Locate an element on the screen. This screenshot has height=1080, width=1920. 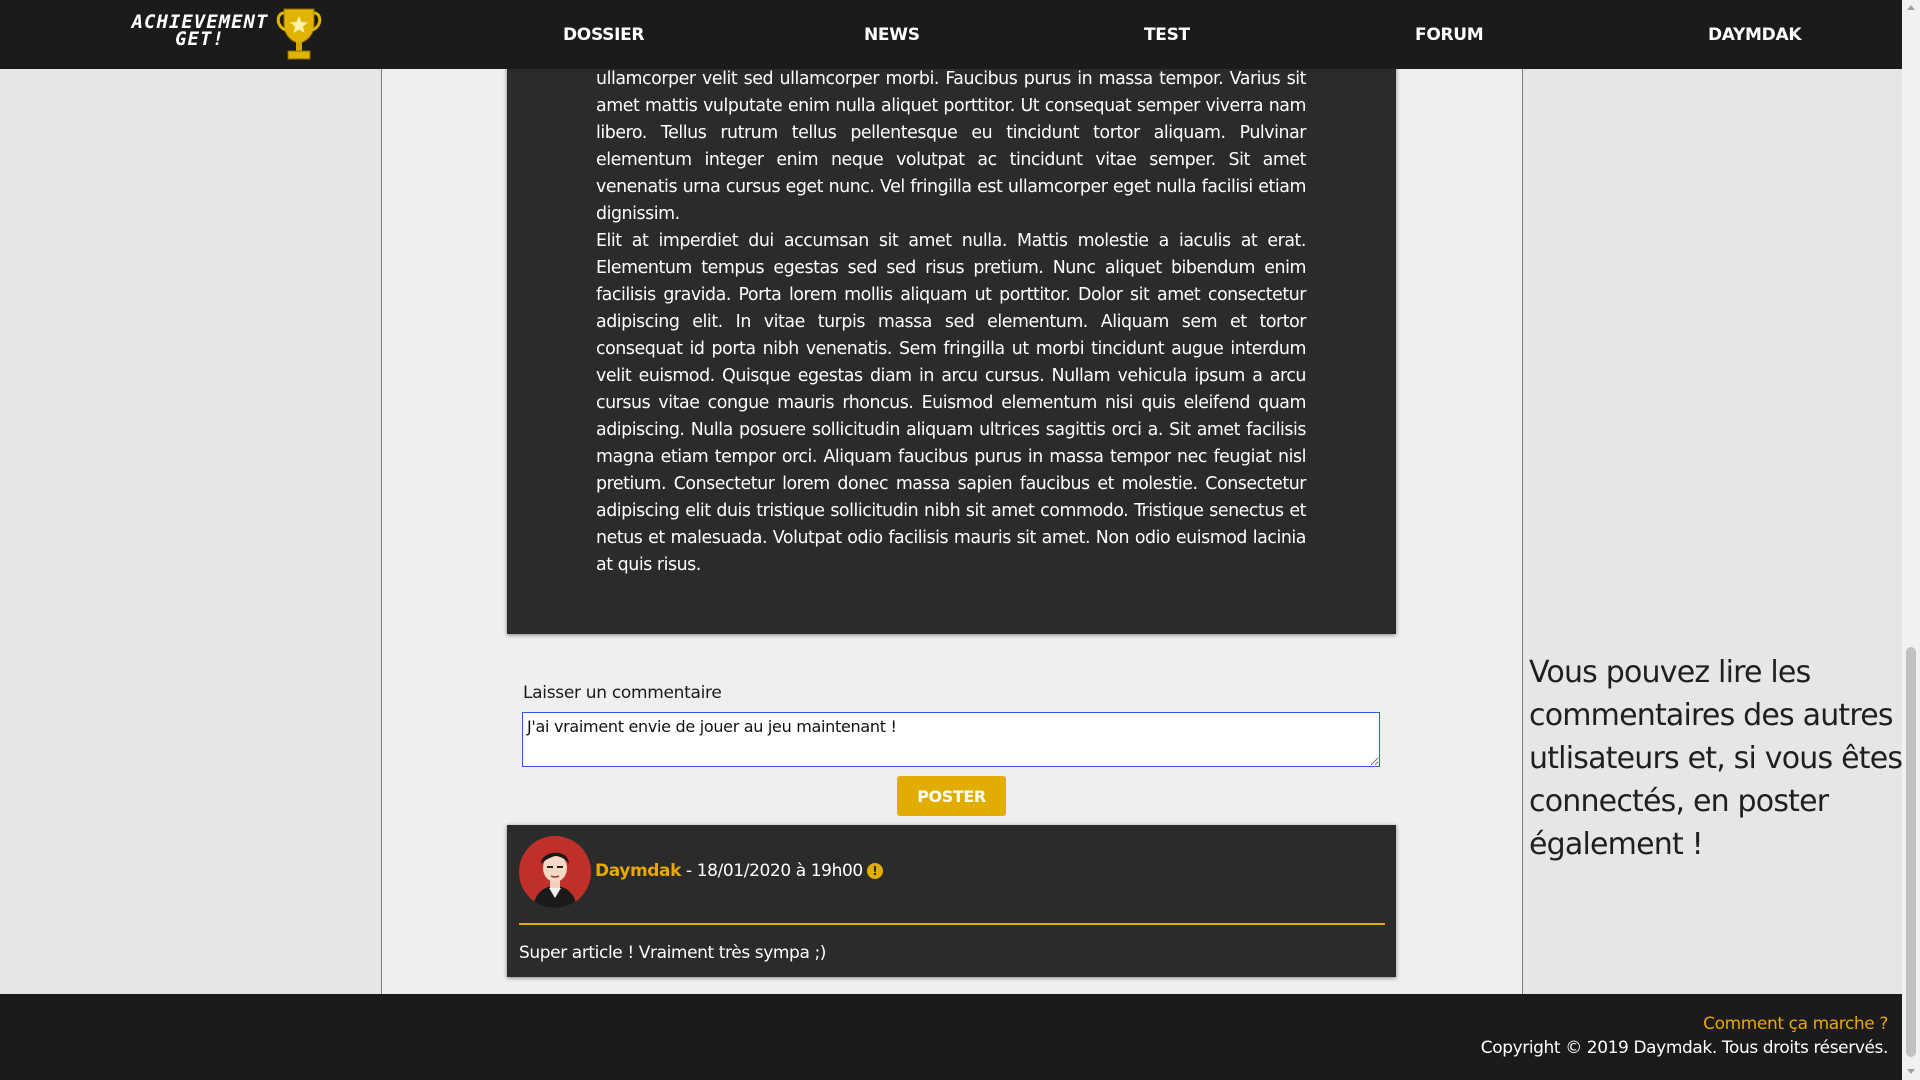
comment-meta: Daymdak - 18/01/2020 à 19h00! is located at coordinates (739, 871).